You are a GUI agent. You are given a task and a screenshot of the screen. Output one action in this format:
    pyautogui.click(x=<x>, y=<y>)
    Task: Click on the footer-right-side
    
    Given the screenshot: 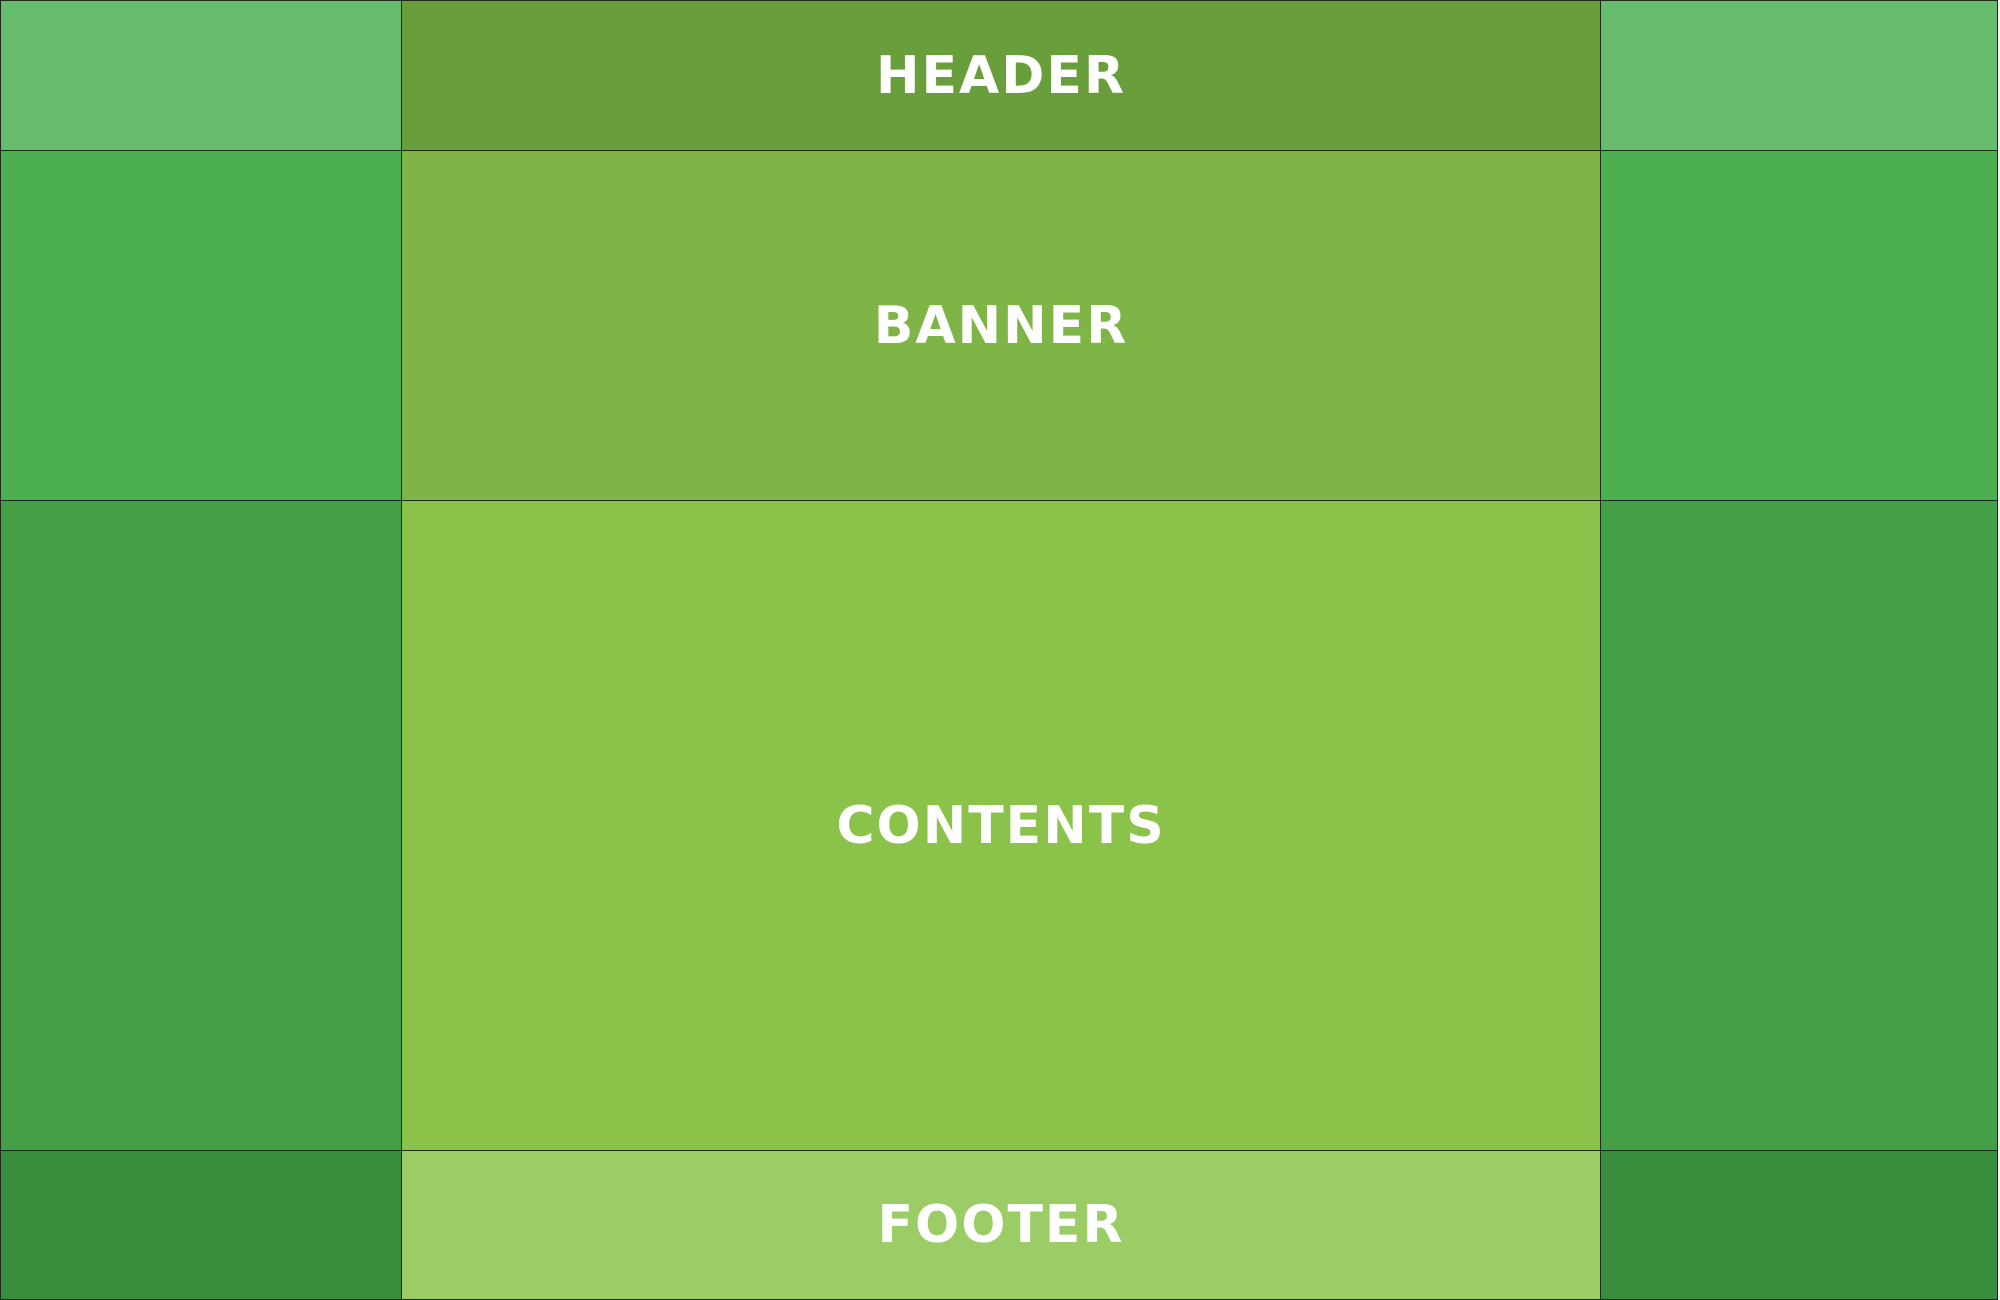 What is the action you would take?
    pyautogui.click(x=1799, y=1225)
    